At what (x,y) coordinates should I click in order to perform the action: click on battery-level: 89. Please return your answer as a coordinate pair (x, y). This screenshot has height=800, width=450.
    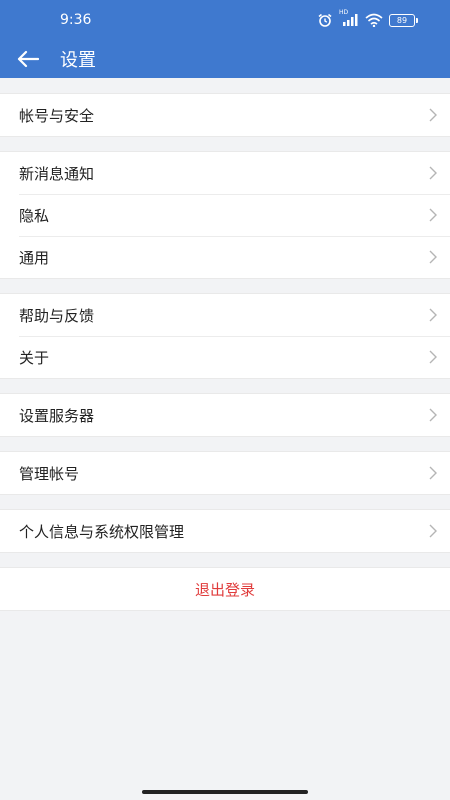
    Looking at the image, I should click on (402, 20).